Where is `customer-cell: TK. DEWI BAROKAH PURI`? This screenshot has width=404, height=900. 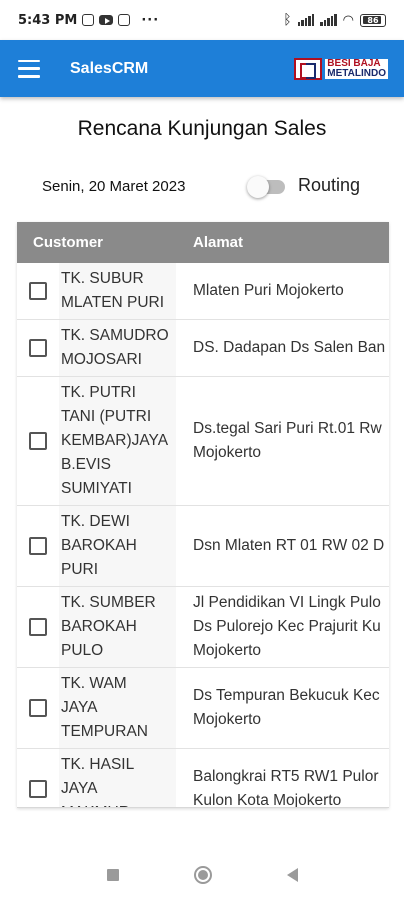
customer-cell: TK. DEWI BAROKAH PURI is located at coordinates (117, 546).